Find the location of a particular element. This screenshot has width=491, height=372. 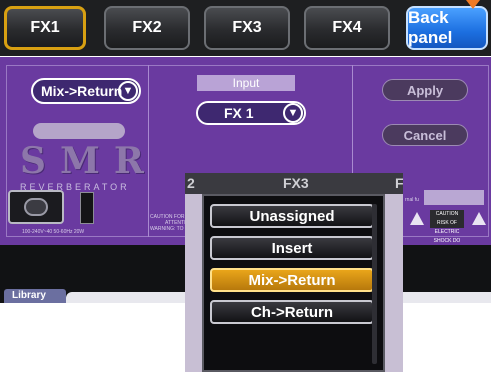

tab-fx4: FX4 is located at coordinates (347, 28).